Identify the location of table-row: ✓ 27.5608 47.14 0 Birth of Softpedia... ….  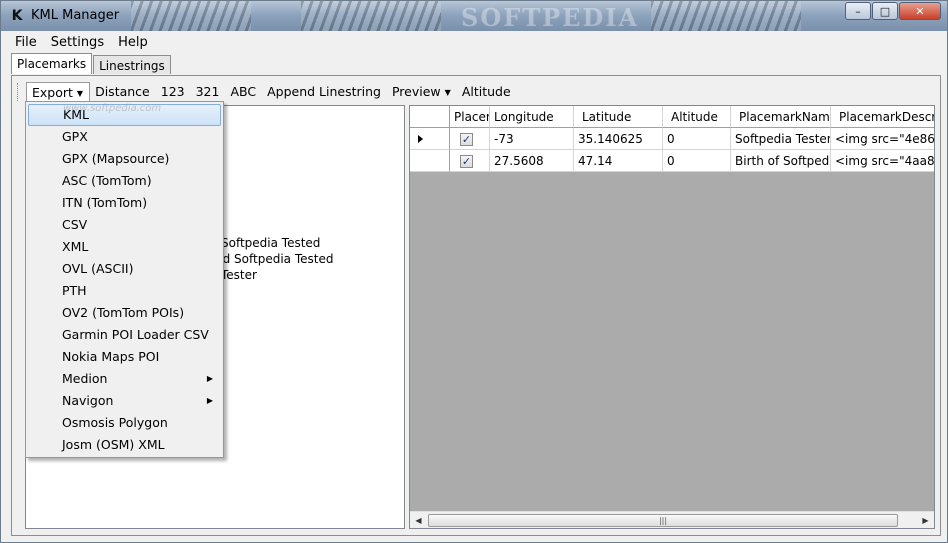
(672, 161).